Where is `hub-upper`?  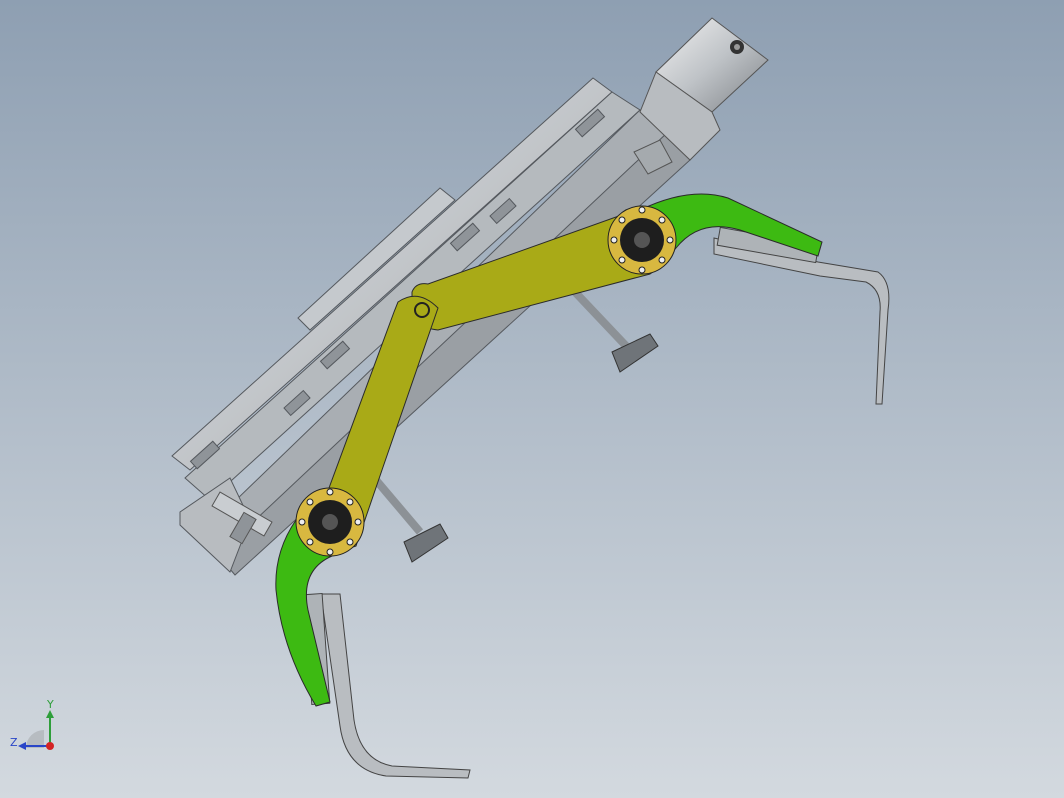
hub-upper is located at coordinates (642, 240).